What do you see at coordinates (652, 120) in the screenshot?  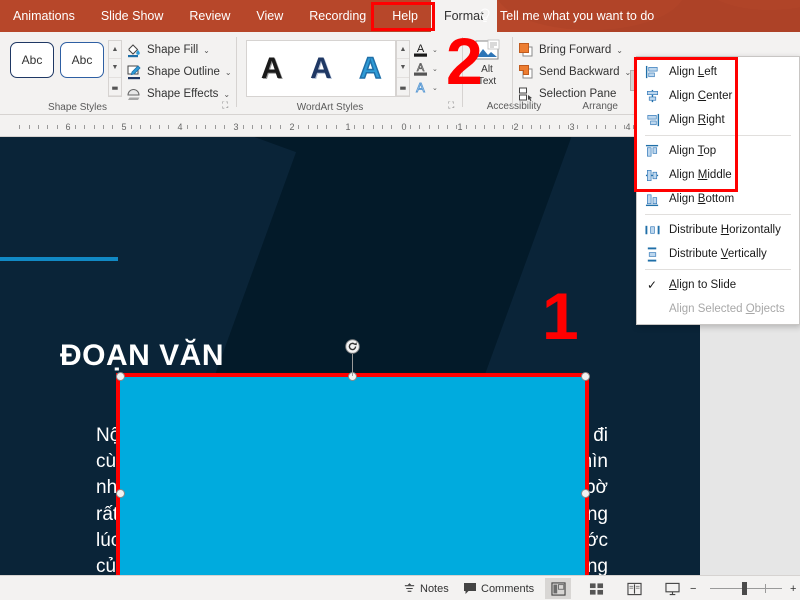 I see `align-right-icon` at bounding box center [652, 120].